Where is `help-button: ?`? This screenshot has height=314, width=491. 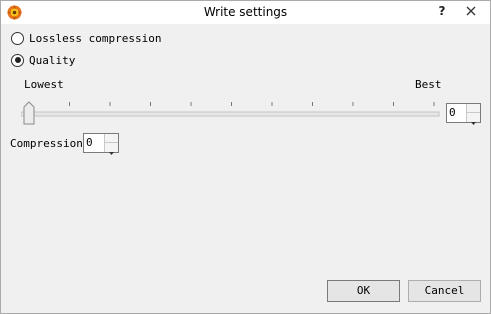
help-button: ? is located at coordinates (442, 12).